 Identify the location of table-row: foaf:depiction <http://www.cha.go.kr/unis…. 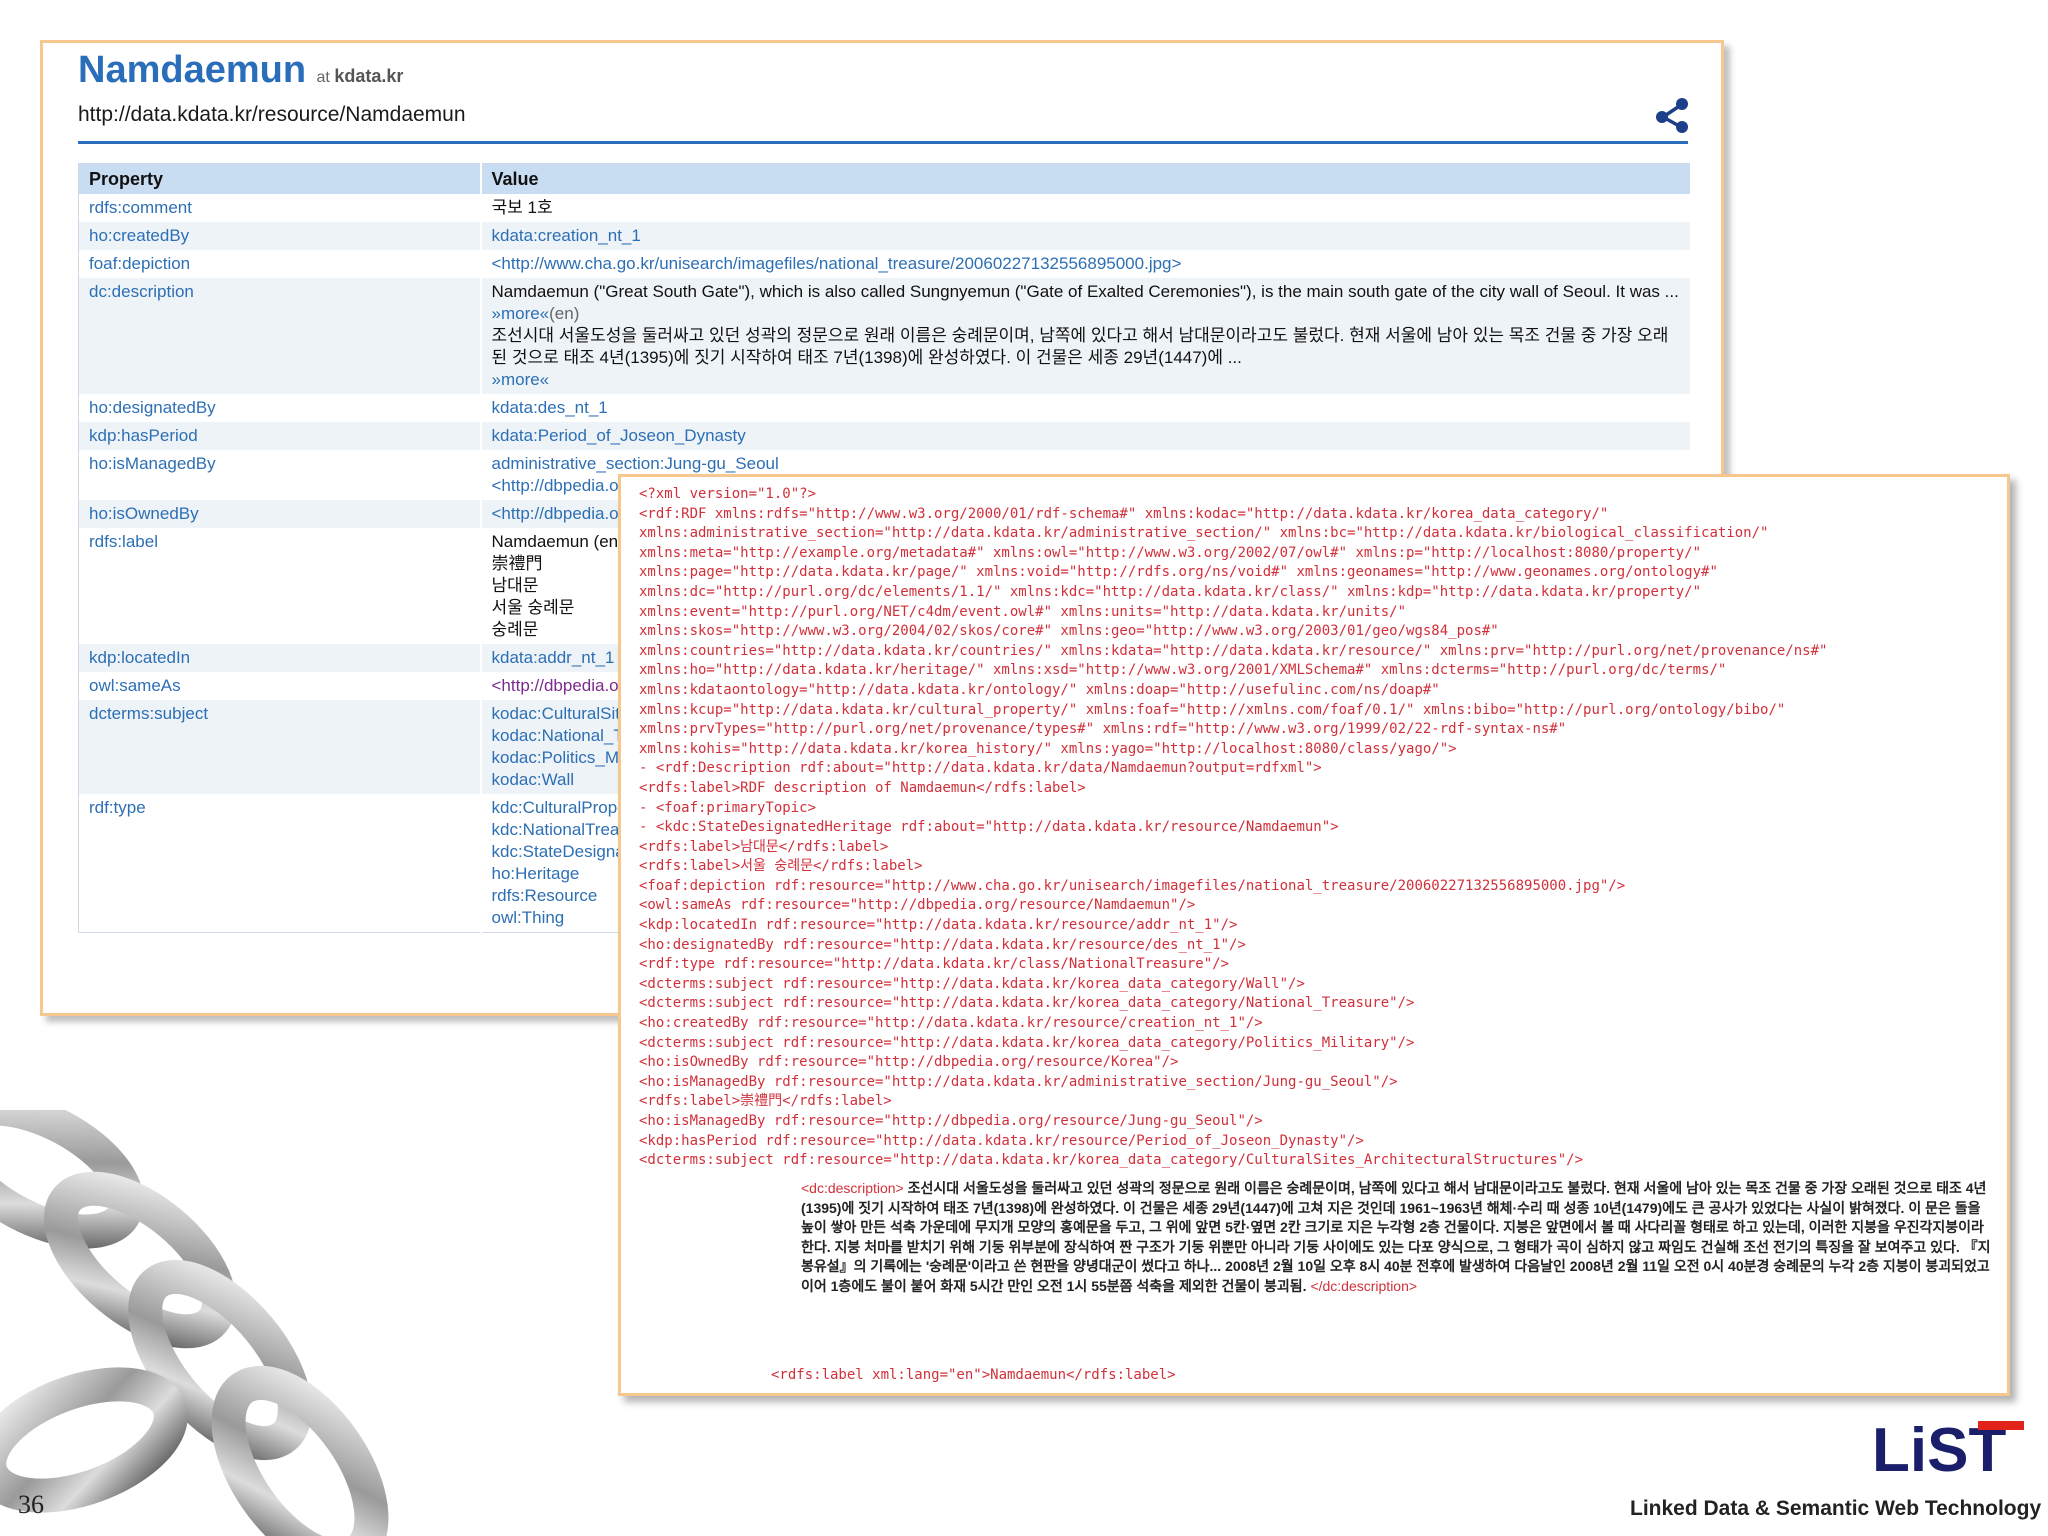
(885, 264).